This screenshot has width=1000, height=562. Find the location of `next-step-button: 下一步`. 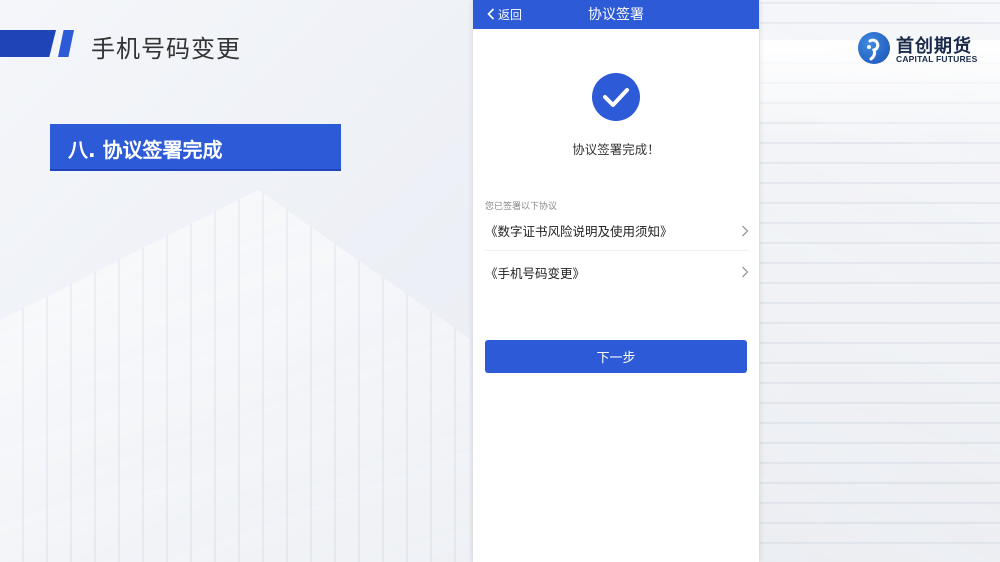

next-step-button: 下一步 is located at coordinates (616, 356).